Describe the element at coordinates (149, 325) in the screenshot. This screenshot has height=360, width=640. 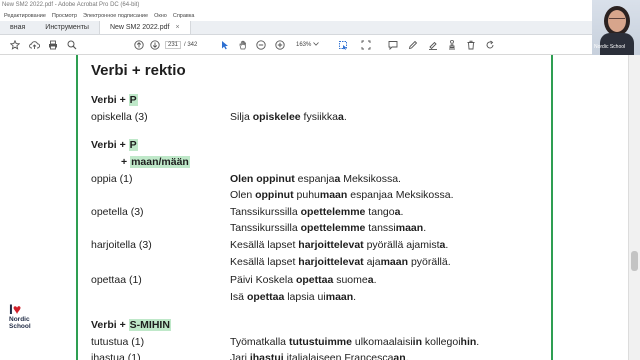
I see `case-tag: S-MIHIN` at that location.